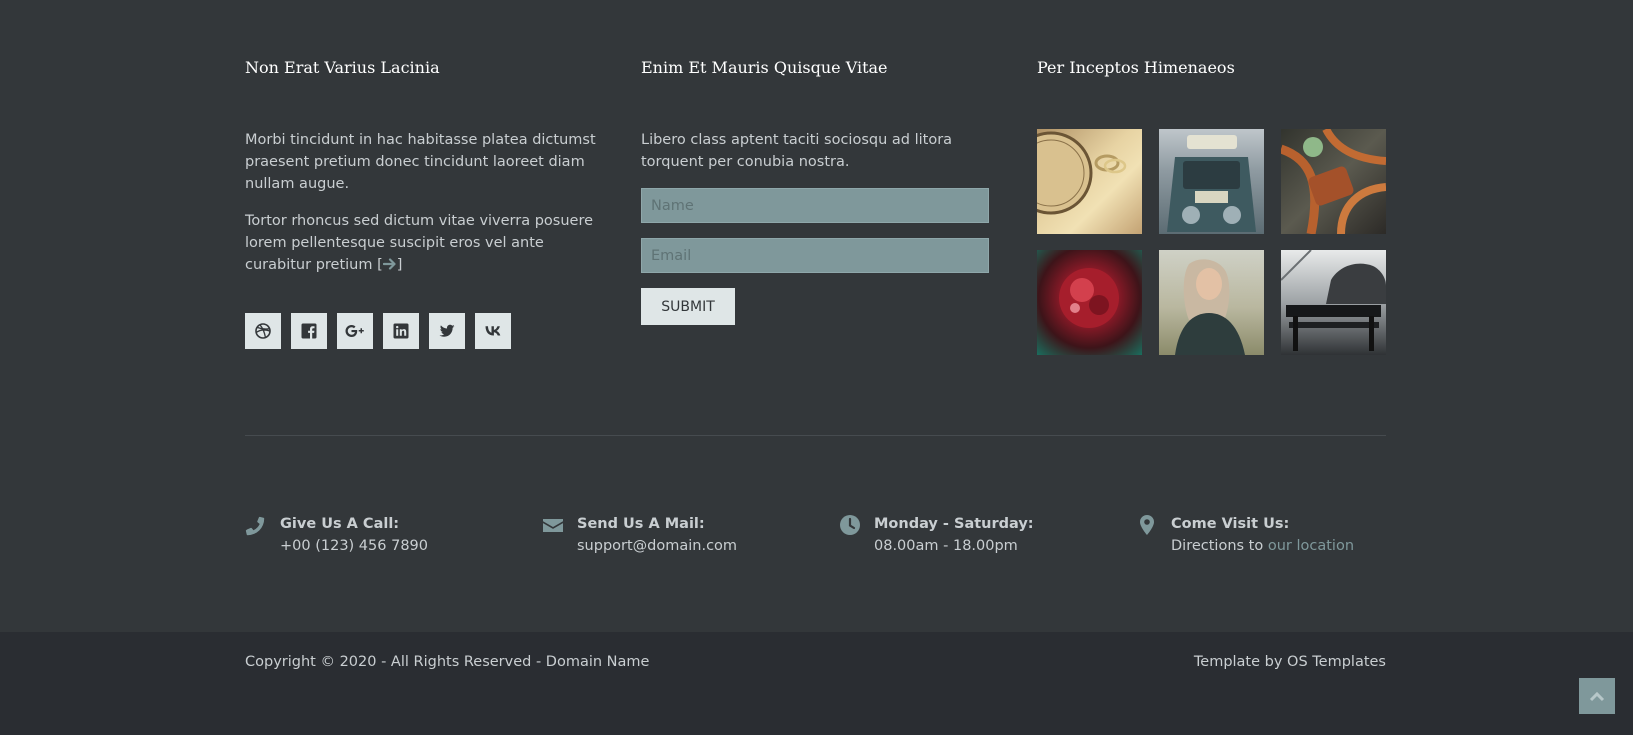 This screenshot has width=1633, height=735. I want to click on submit-button: Submit, so click(688, 306).